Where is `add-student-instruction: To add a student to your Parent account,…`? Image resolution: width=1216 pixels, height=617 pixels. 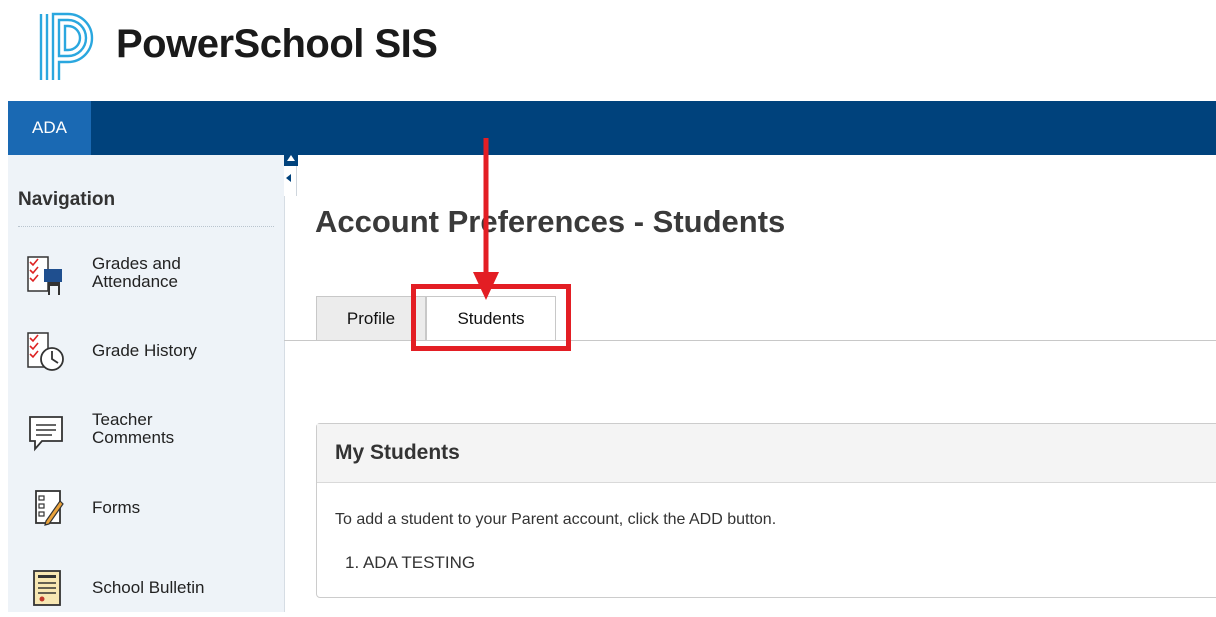
add-student-instruction: To add a student to your Parent account,… is located at coordinates (556, 519).